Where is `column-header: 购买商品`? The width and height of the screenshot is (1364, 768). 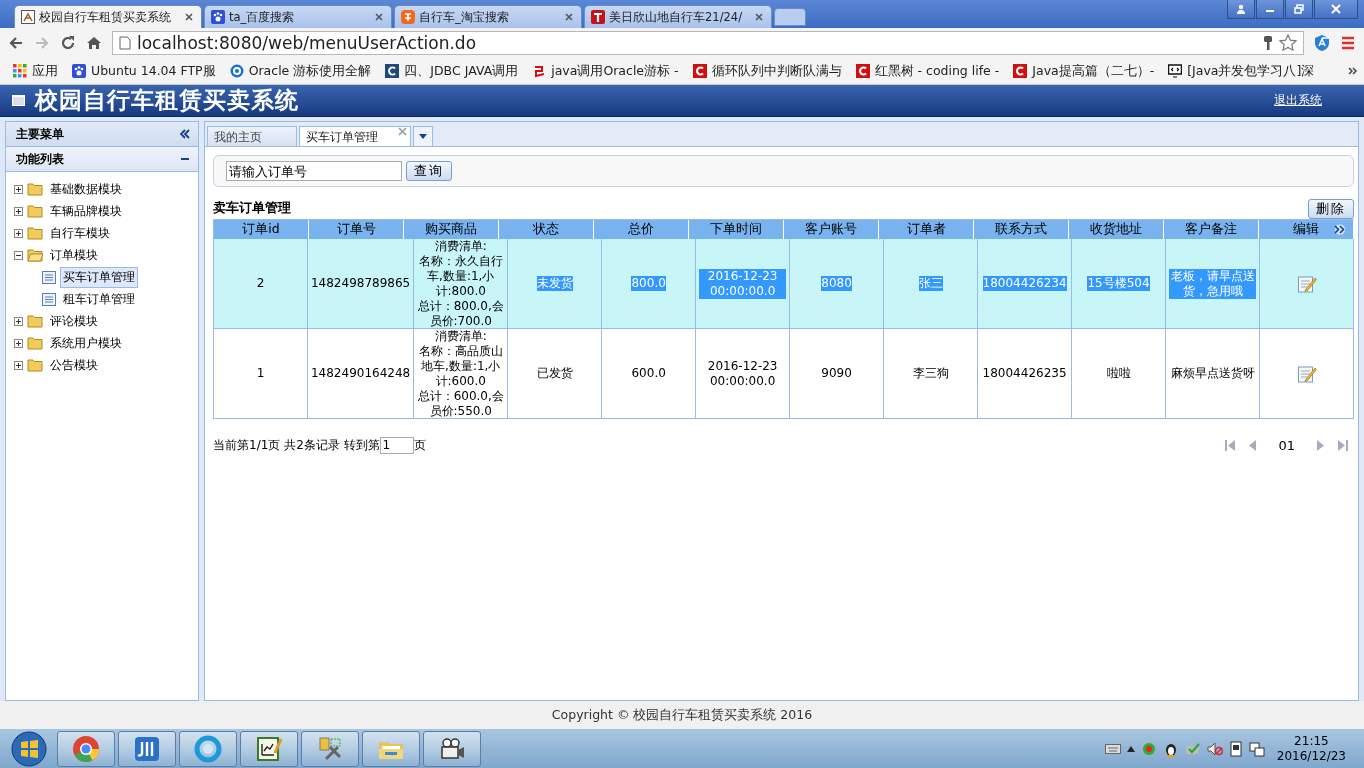 column-header: 购买商品 is located at coordinates (451, 229).